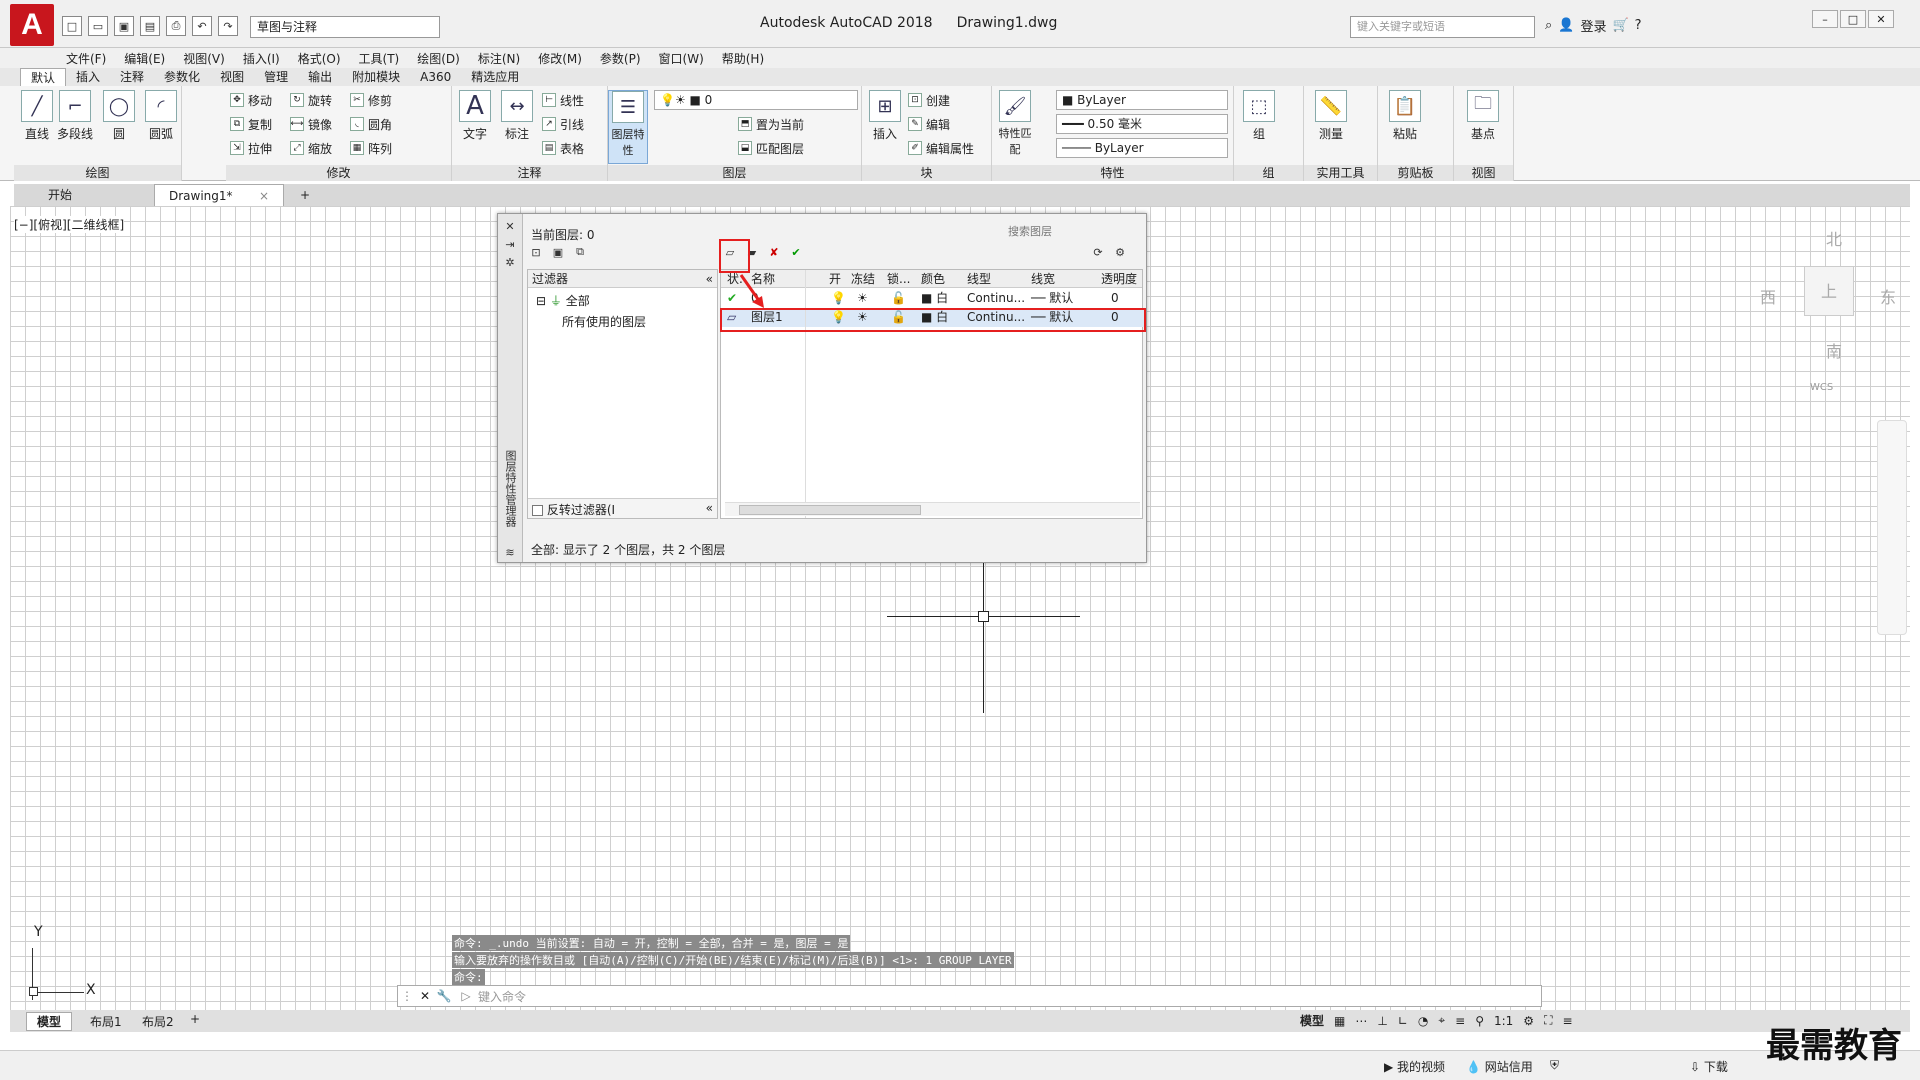 The height and width of the screenshot is (1080, 1920). I want to click on tab-annotate: 注释, so click(132, 77).